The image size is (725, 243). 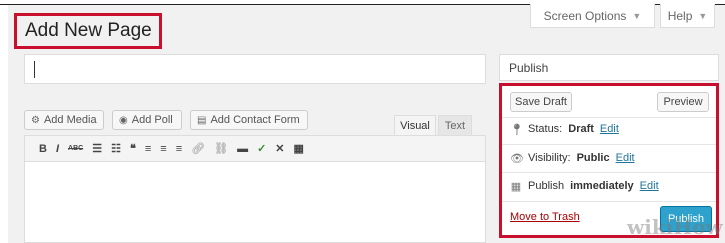 I want to click on publish-schedule-value: immediately, so click(x=602, y=186).